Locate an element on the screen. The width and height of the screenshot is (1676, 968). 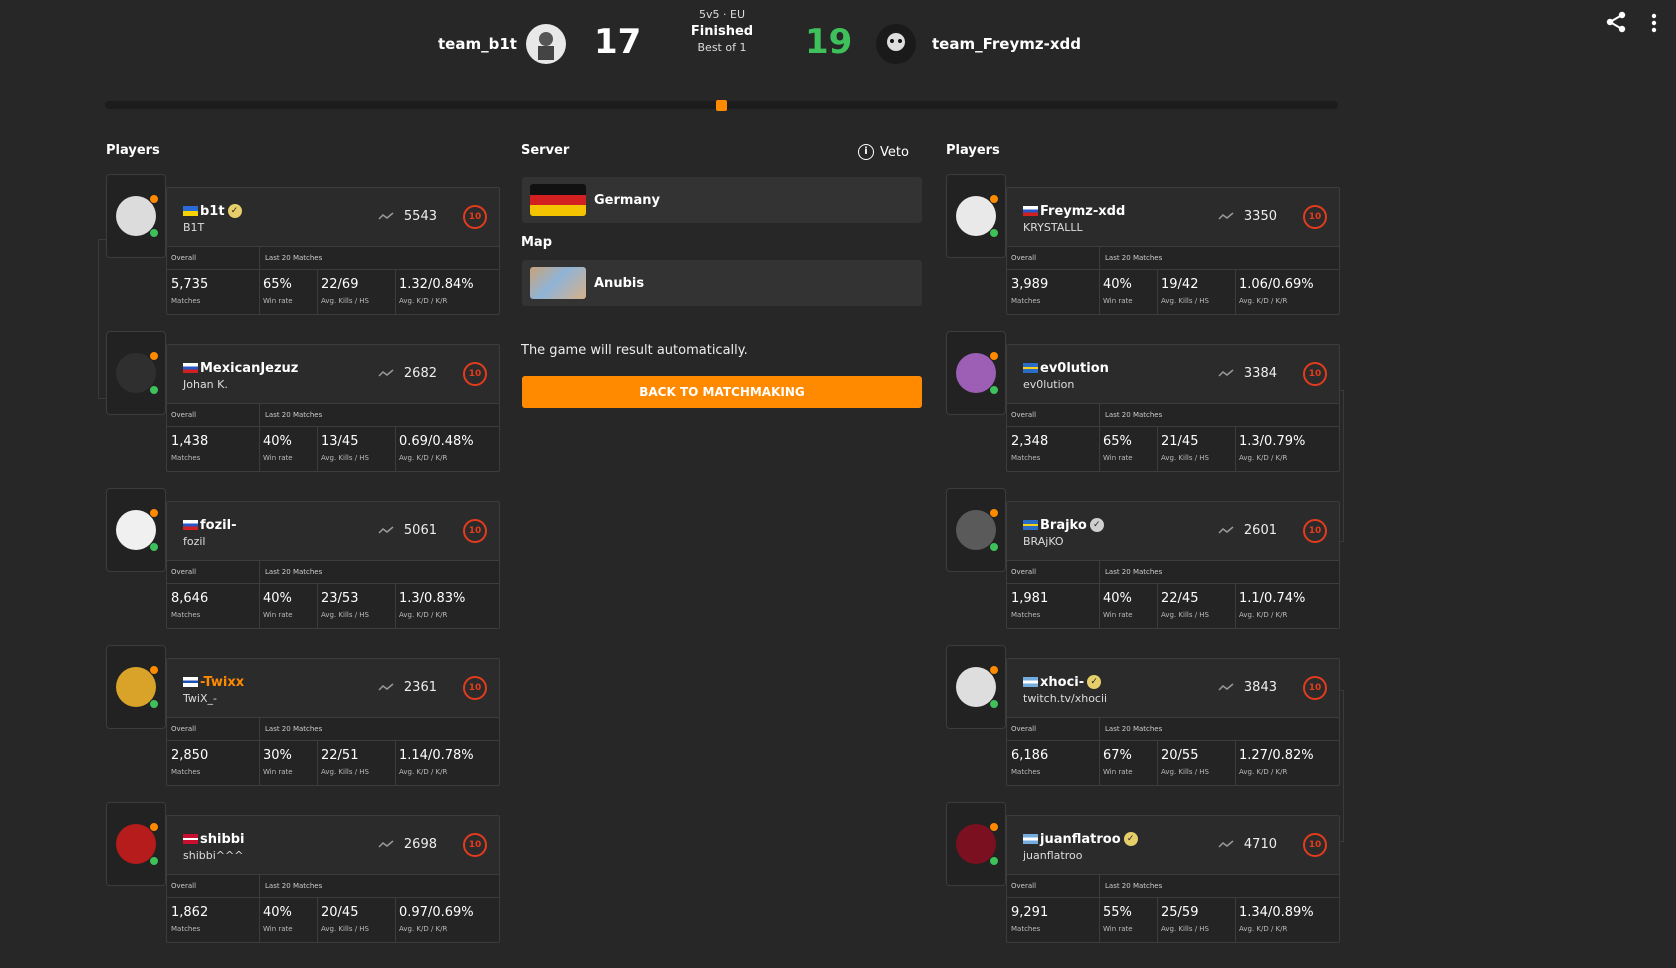
team2-name: team_Freymz-xdd is located at coordinates (1006, 44).